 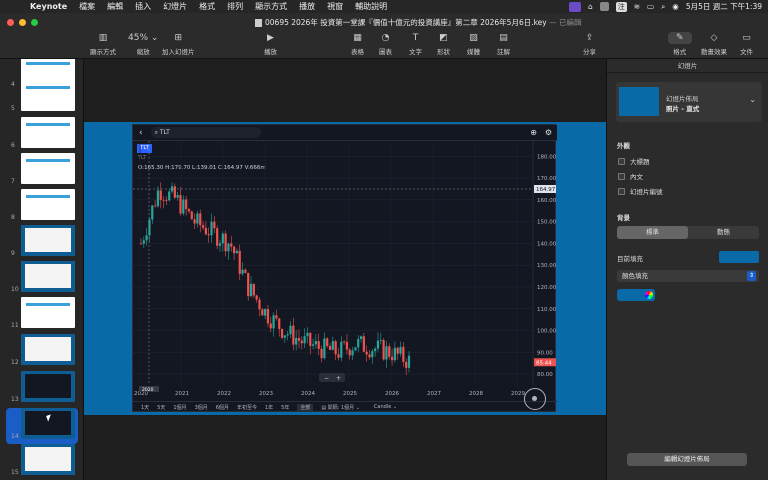 I want to click on menu-slide: 幻燈片, so click(x=175, y=6).